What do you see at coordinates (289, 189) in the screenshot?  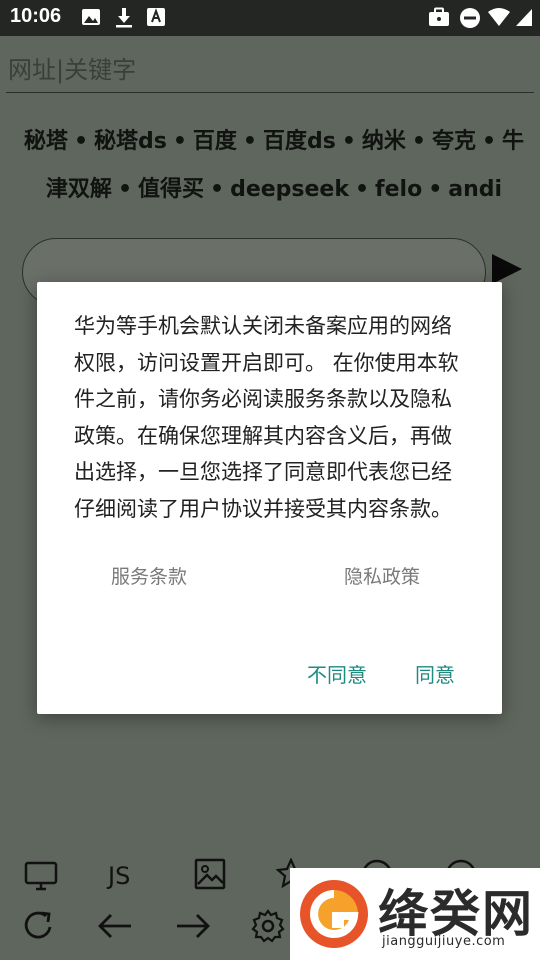 I see `quick-link: deepseek` at bounding box center [289, 189].